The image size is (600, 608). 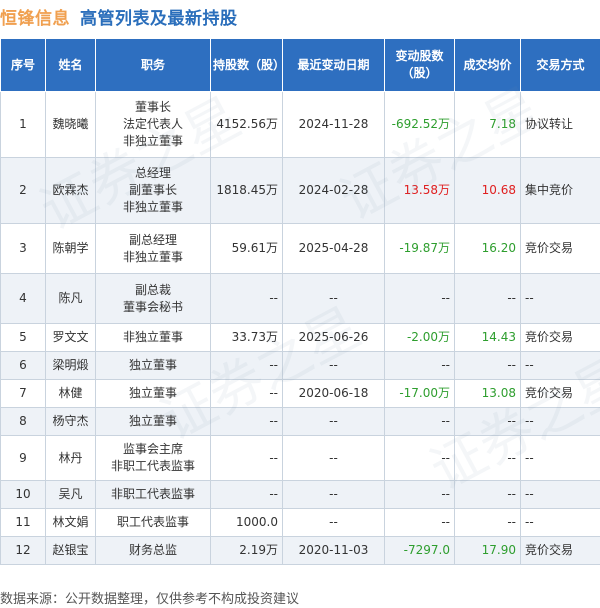 I want to click on col-header-shares: 持股数（股）, so click(x=247, y=65).